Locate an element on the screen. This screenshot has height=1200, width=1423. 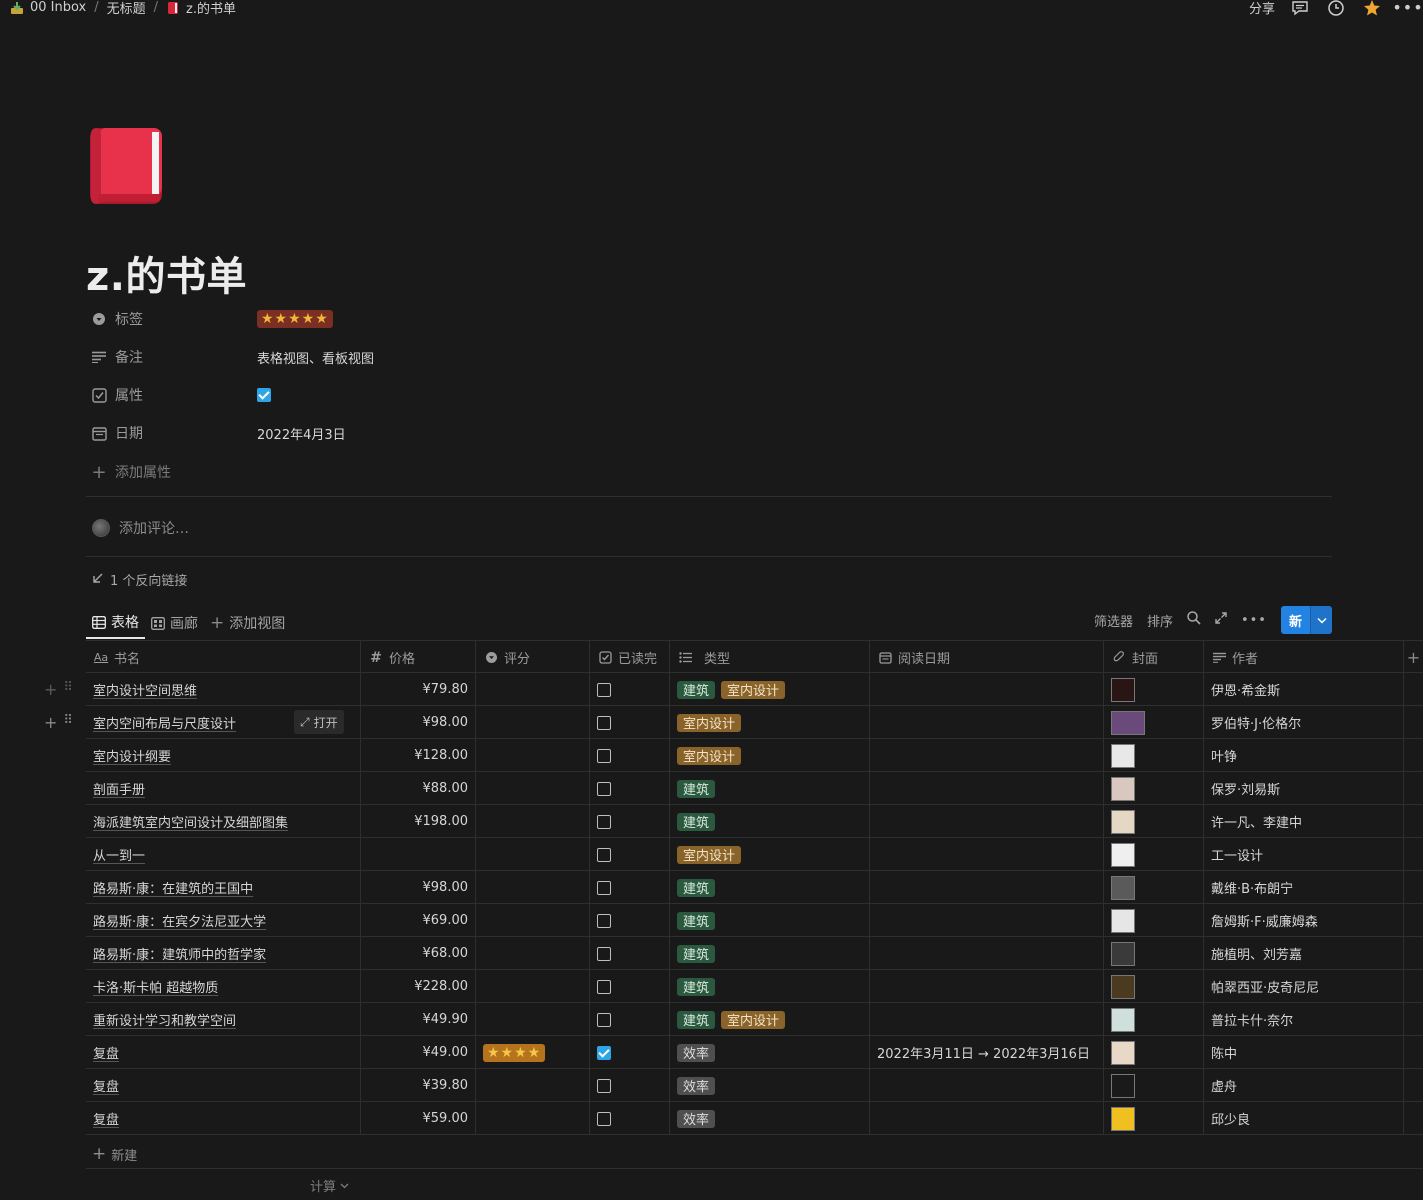
book-name: 卡洛·斯卡帕 超越物质 is located at coordinates (155, 986).